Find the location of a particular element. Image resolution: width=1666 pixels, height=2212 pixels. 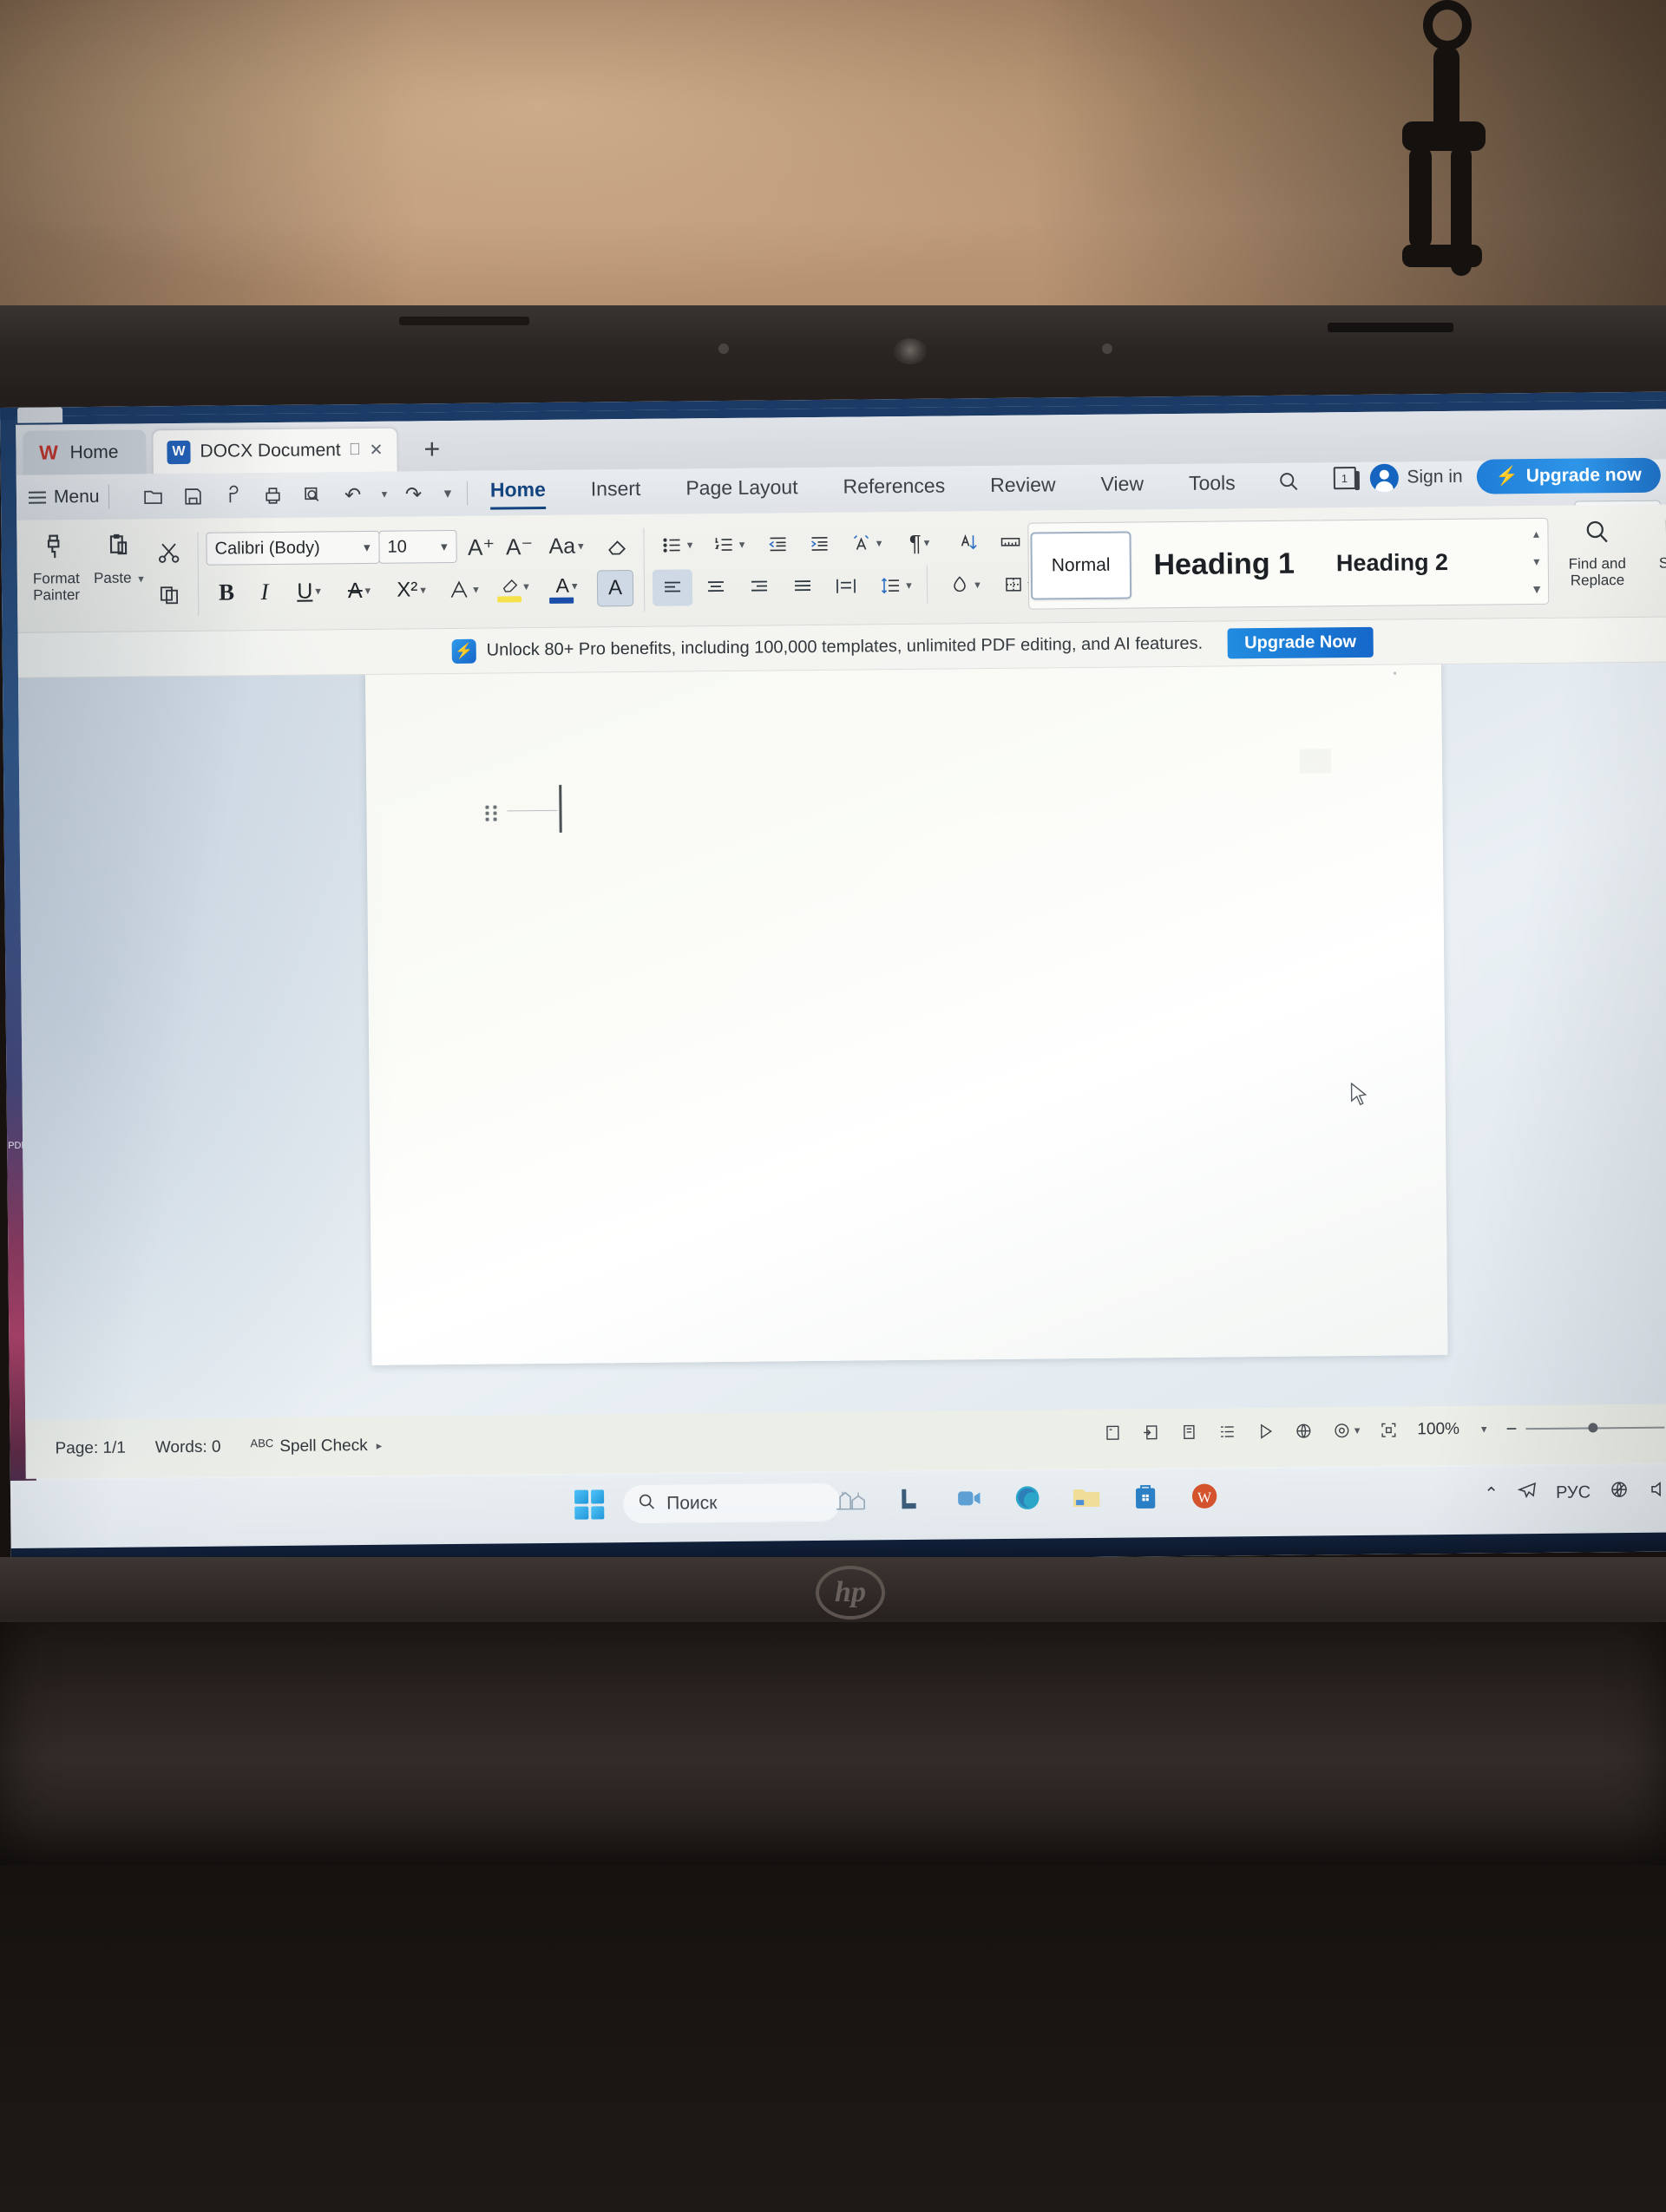

font-color-button: A ▾ is located at coordinates (566, 588).